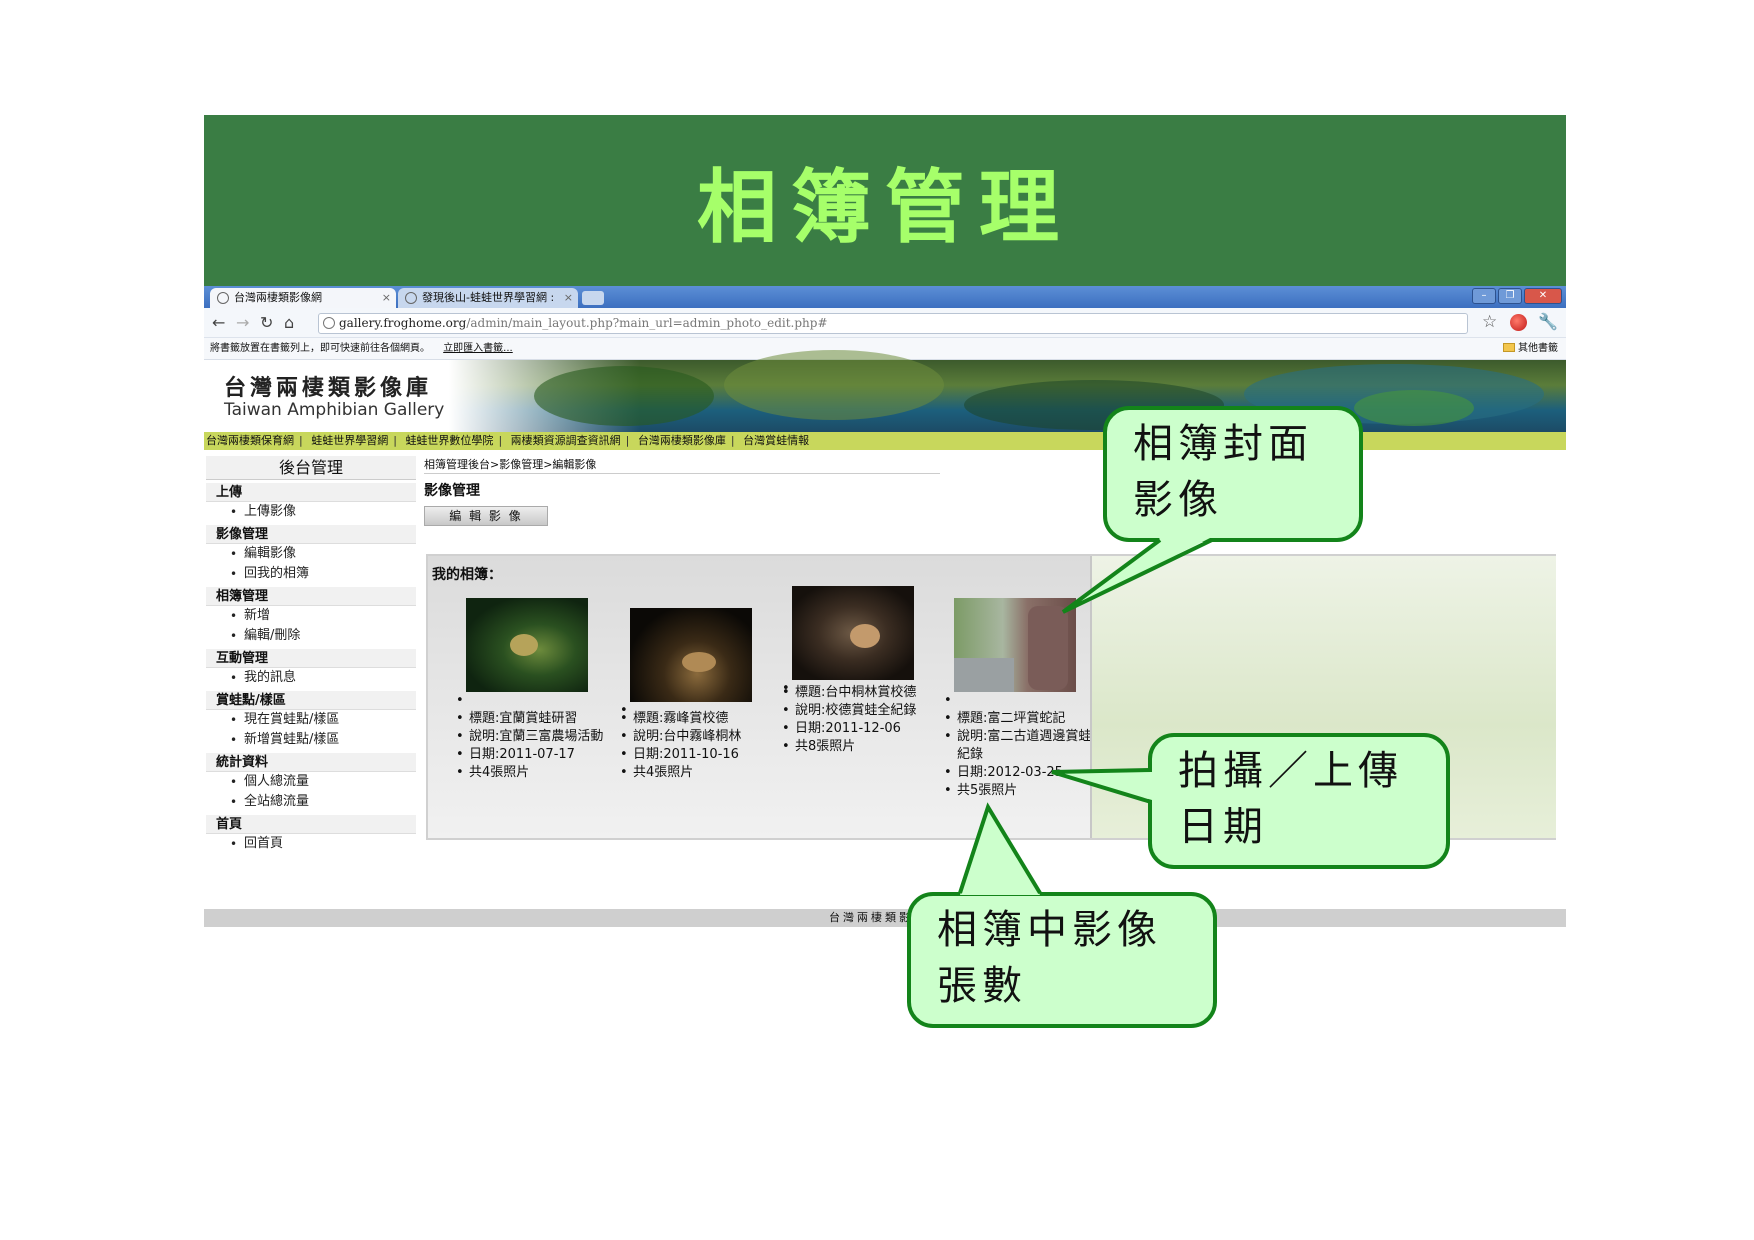  What do you see at coordinates (449, 440) in the screenshot?
I see `site-nav-link: 蛙蛙世界數位學院` at bounding box center [449, 440].